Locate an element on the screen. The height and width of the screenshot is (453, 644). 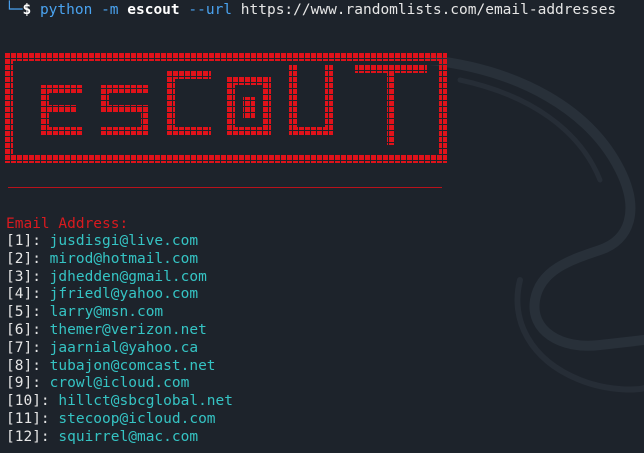
email-index: [12] is located at coordinates (23, 436).